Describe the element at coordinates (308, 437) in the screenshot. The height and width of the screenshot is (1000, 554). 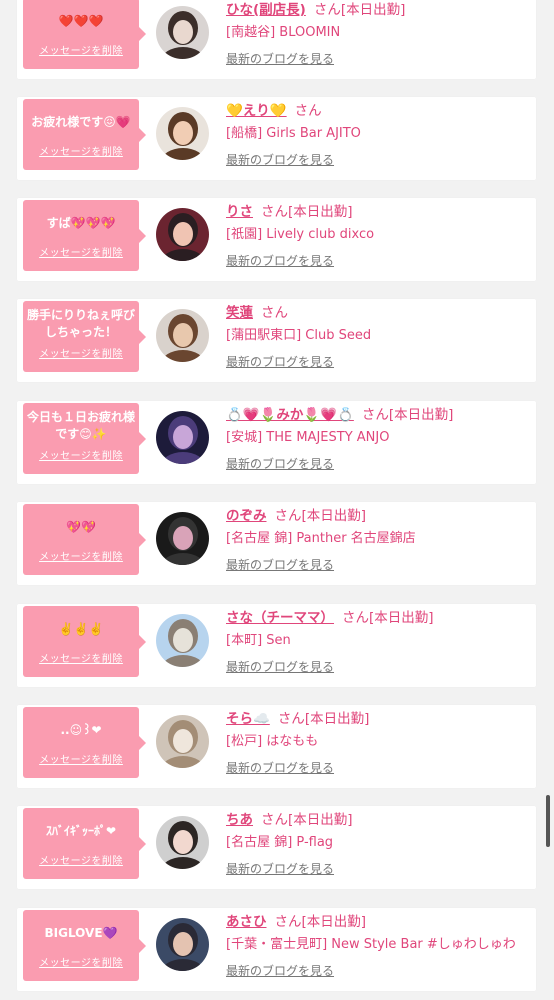
I see `shop-name: [安城] THE MAJESTY ANJO` at that location.